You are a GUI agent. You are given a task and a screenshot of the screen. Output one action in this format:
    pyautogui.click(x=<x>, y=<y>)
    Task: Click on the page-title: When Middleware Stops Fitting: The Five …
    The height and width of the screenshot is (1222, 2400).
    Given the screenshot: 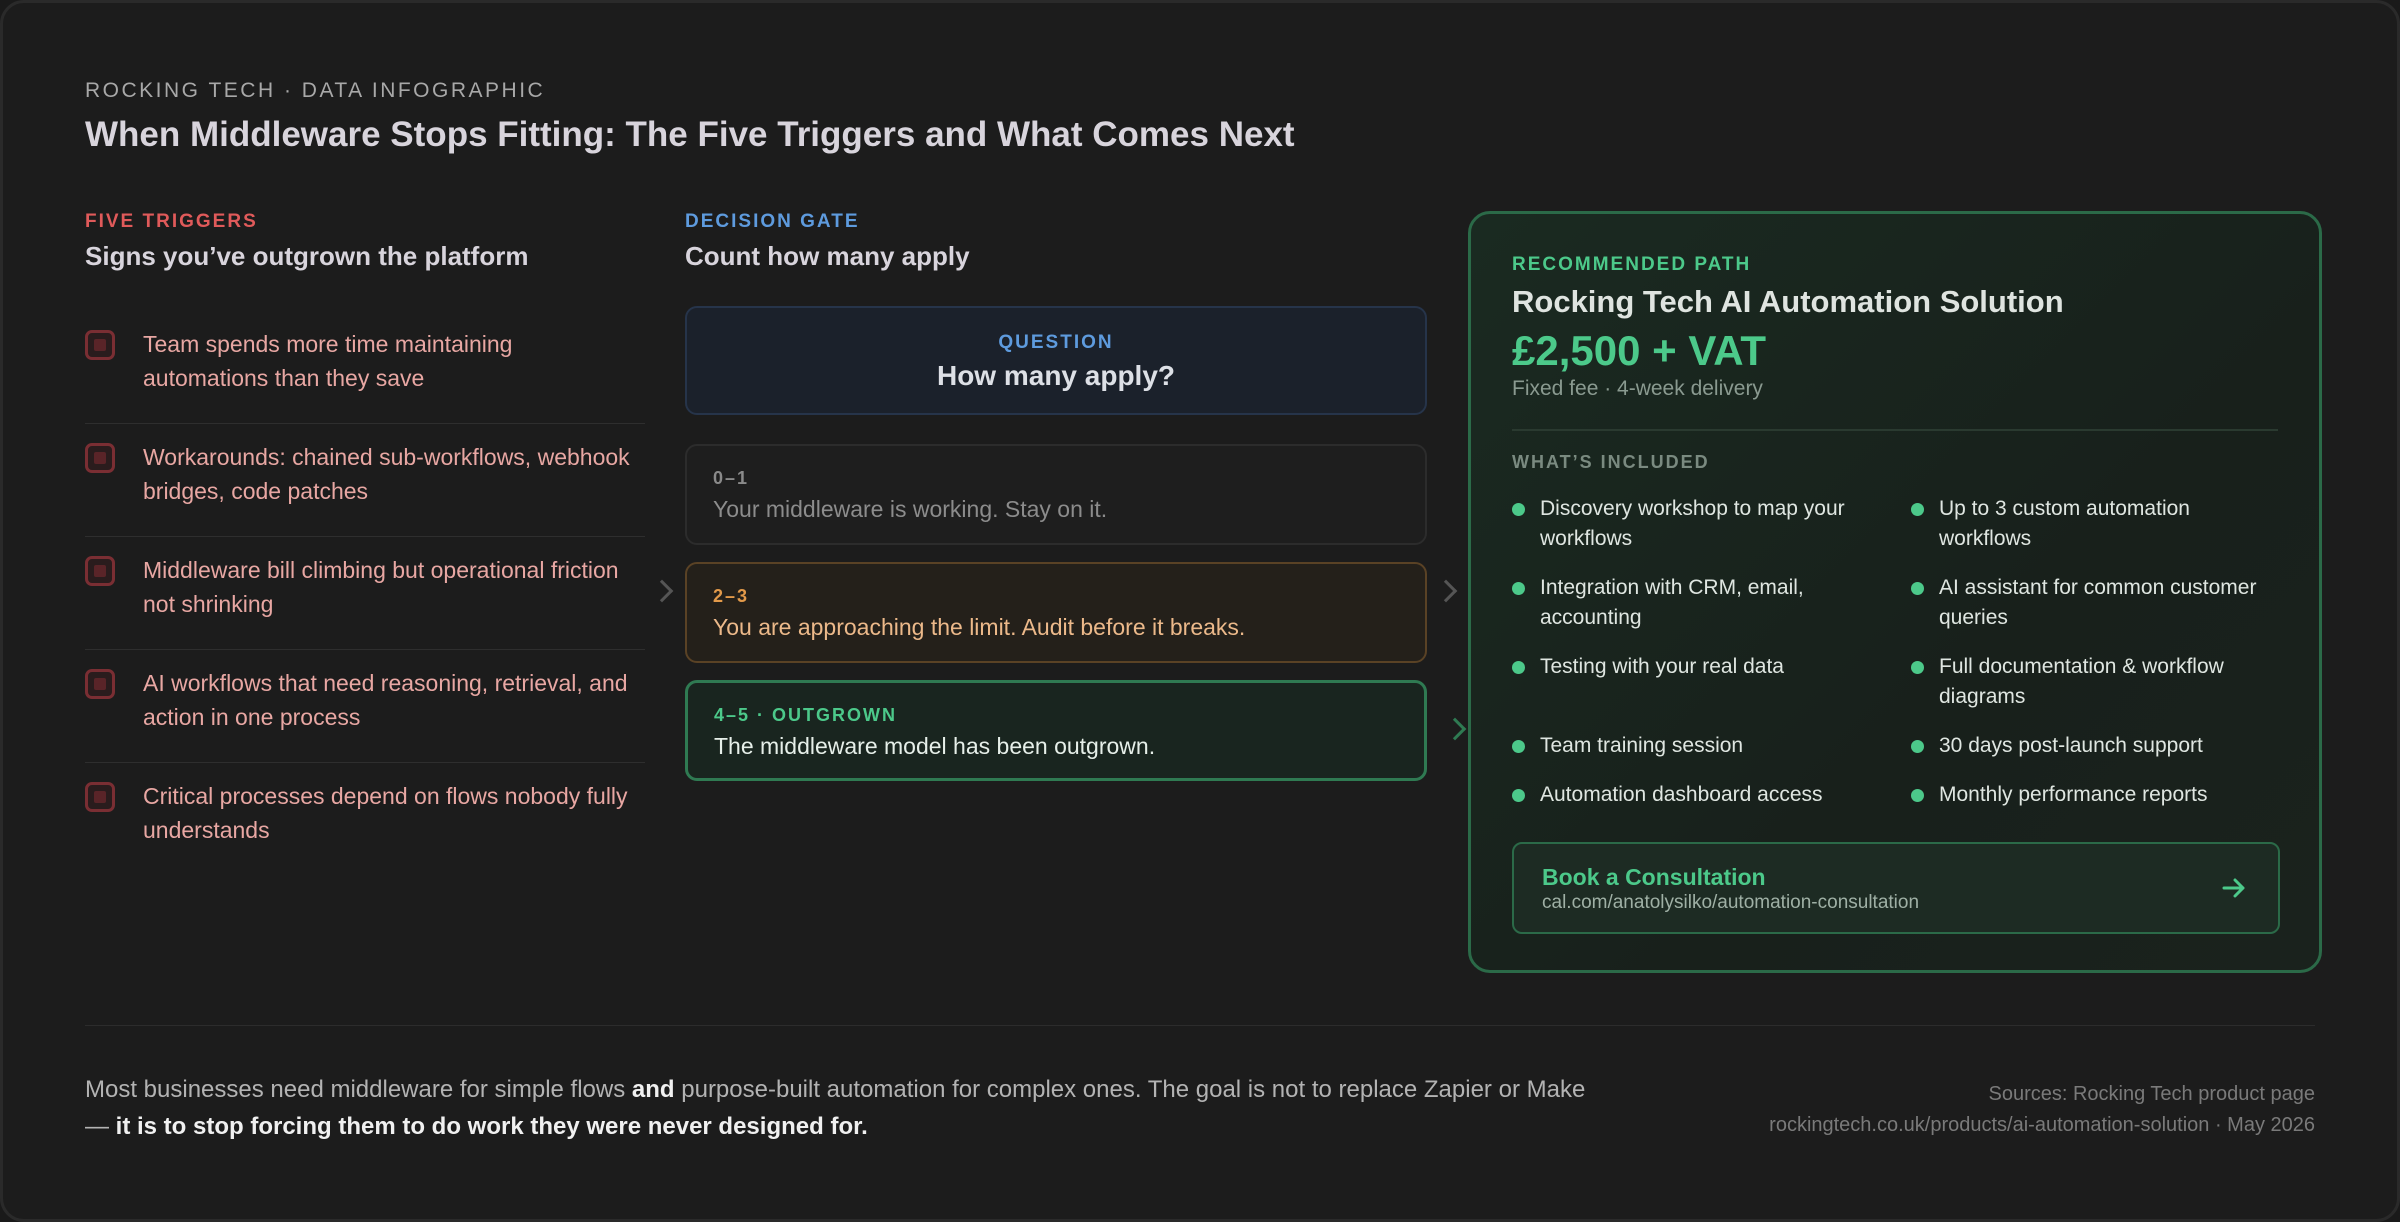 What is the action you would take?
    pyautogui.click(x=690, y=134)
    